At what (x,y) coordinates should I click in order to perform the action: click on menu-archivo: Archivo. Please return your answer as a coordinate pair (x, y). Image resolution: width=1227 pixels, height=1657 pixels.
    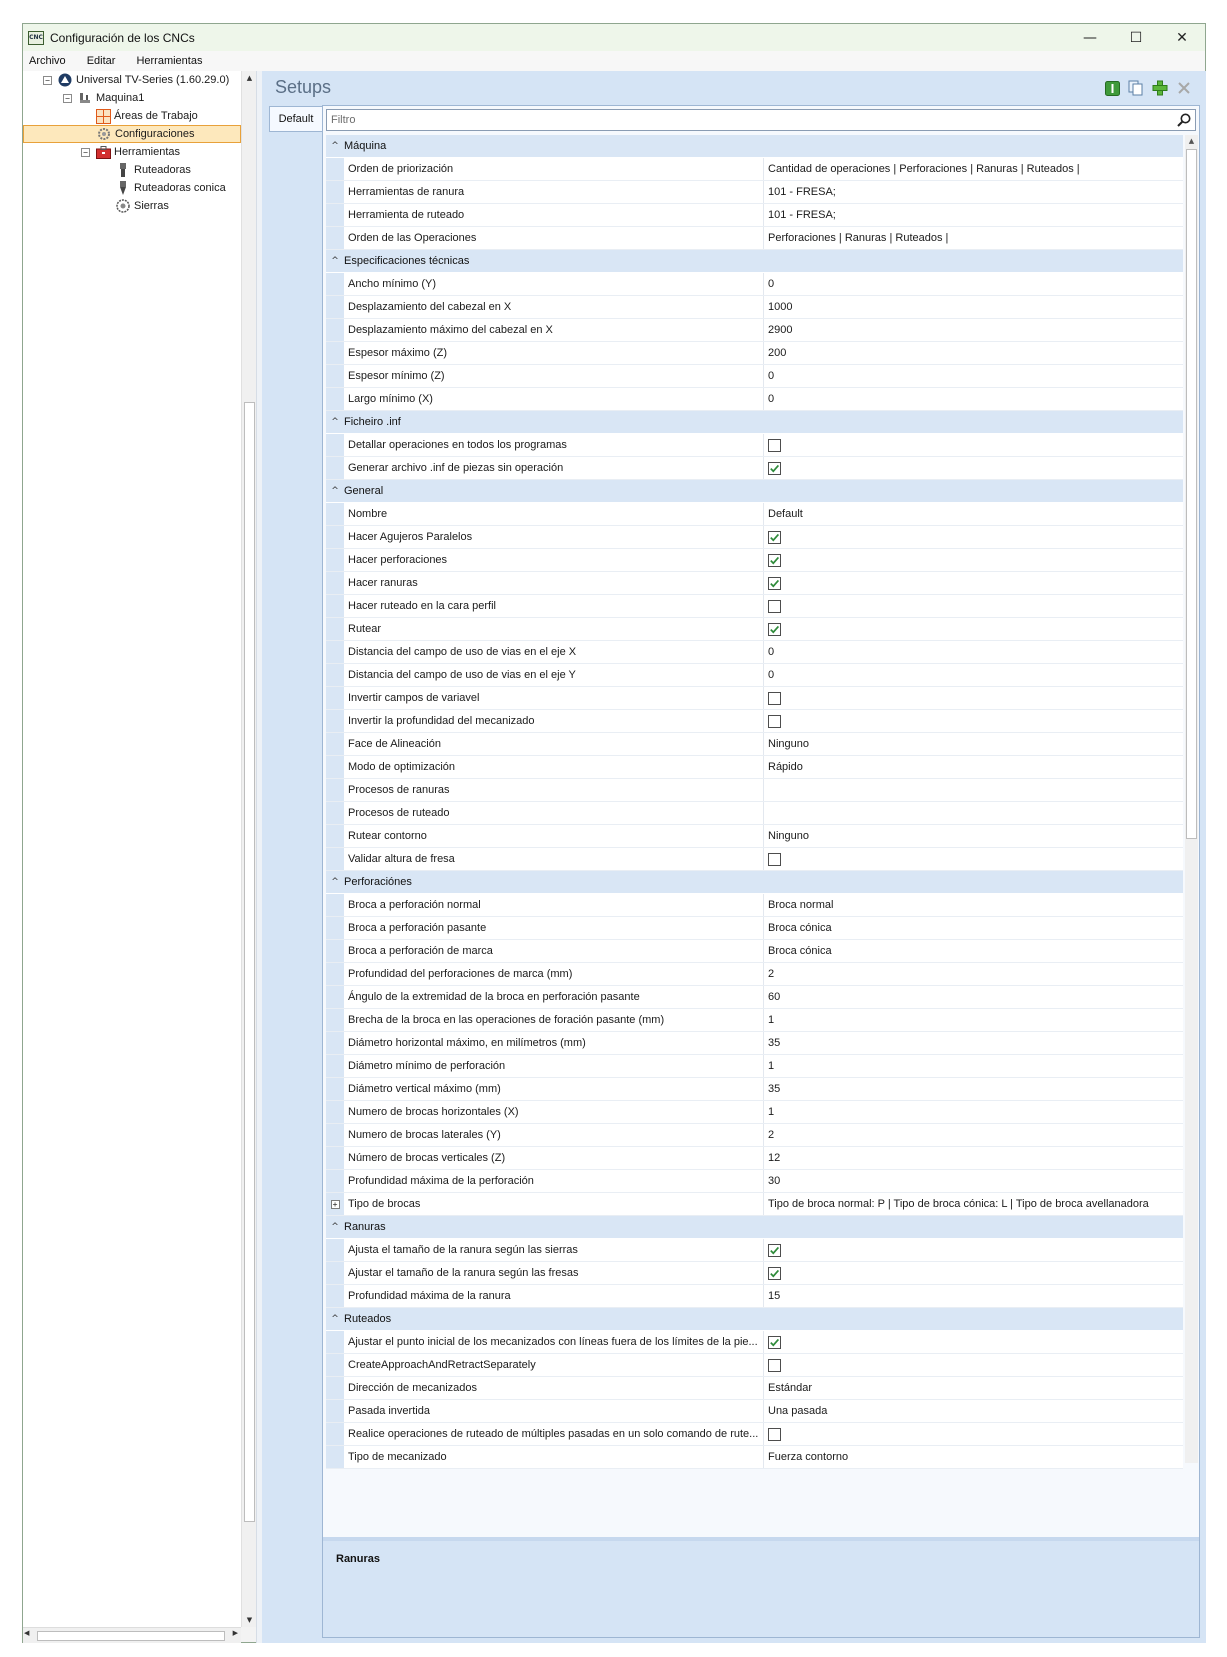
    Looking at the image, I should click on (47, 61).